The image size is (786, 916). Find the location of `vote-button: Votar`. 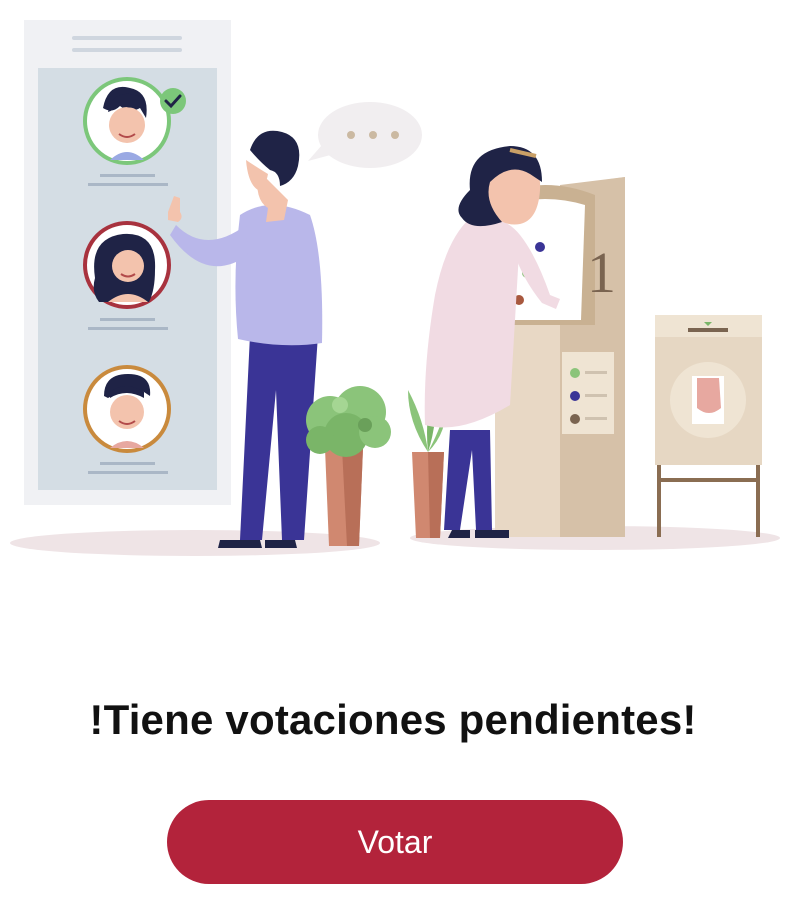

vote-button: Votar is located at coordinates (395, 842).